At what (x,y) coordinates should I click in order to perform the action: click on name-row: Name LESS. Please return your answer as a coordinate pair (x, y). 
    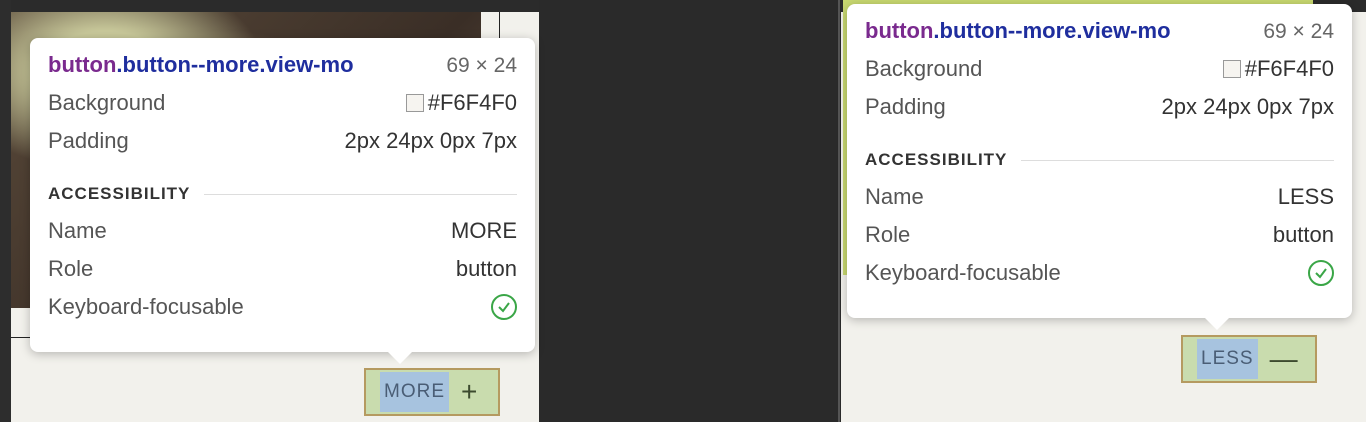
    Looking at the image, I should click on (1099, 197).